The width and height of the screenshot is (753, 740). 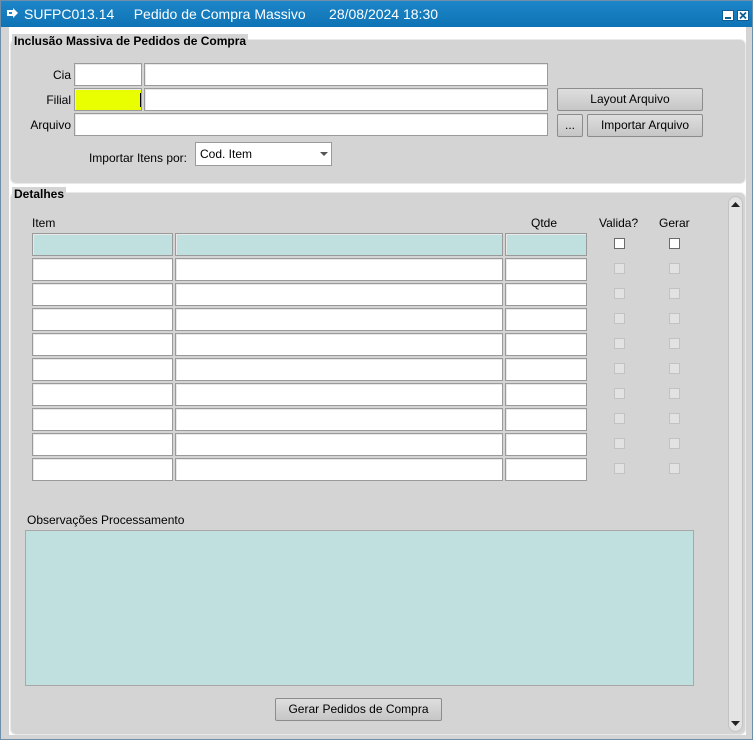 I want to click on importar-por-select: Cod. Item, so click(x=263, y=154).